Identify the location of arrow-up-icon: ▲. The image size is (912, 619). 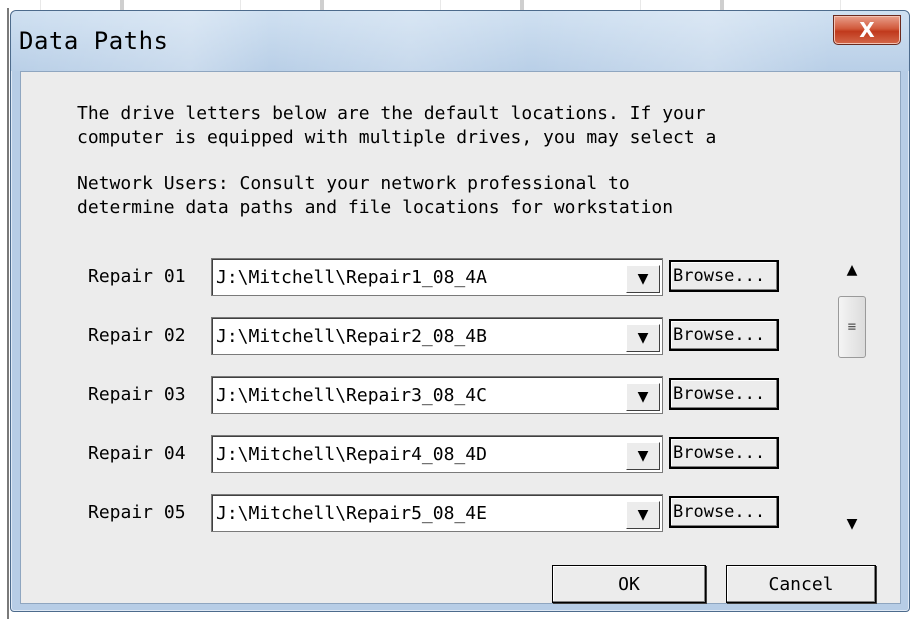
(852, 270).